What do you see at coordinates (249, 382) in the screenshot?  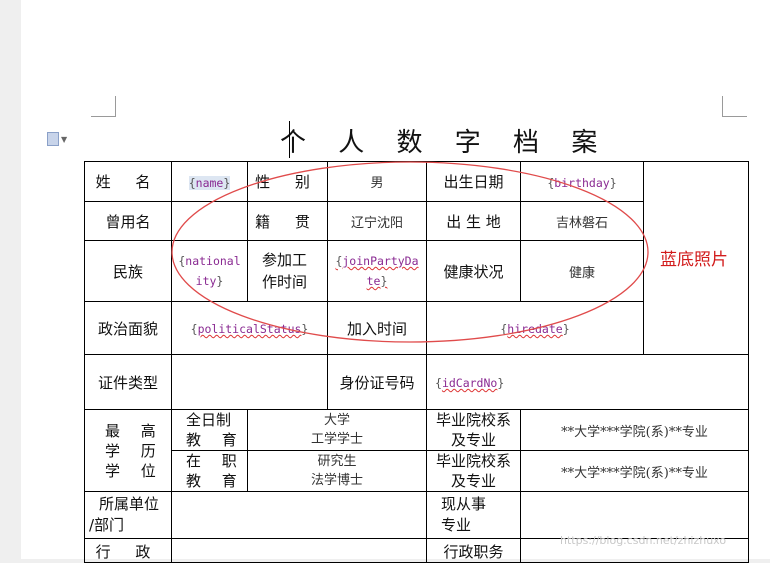 I see `id-type-value` at bounding box center [249, 382].